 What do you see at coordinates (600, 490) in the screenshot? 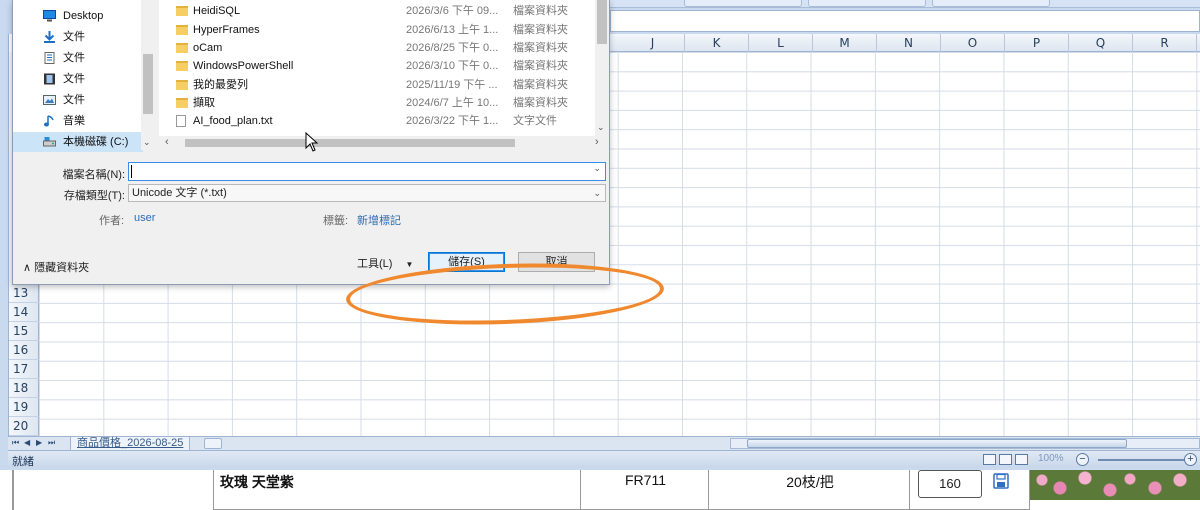
I see `product-table: 玫瑰 天堂紫 FR711 20枝/把 160` at bounding box center [600, 490].